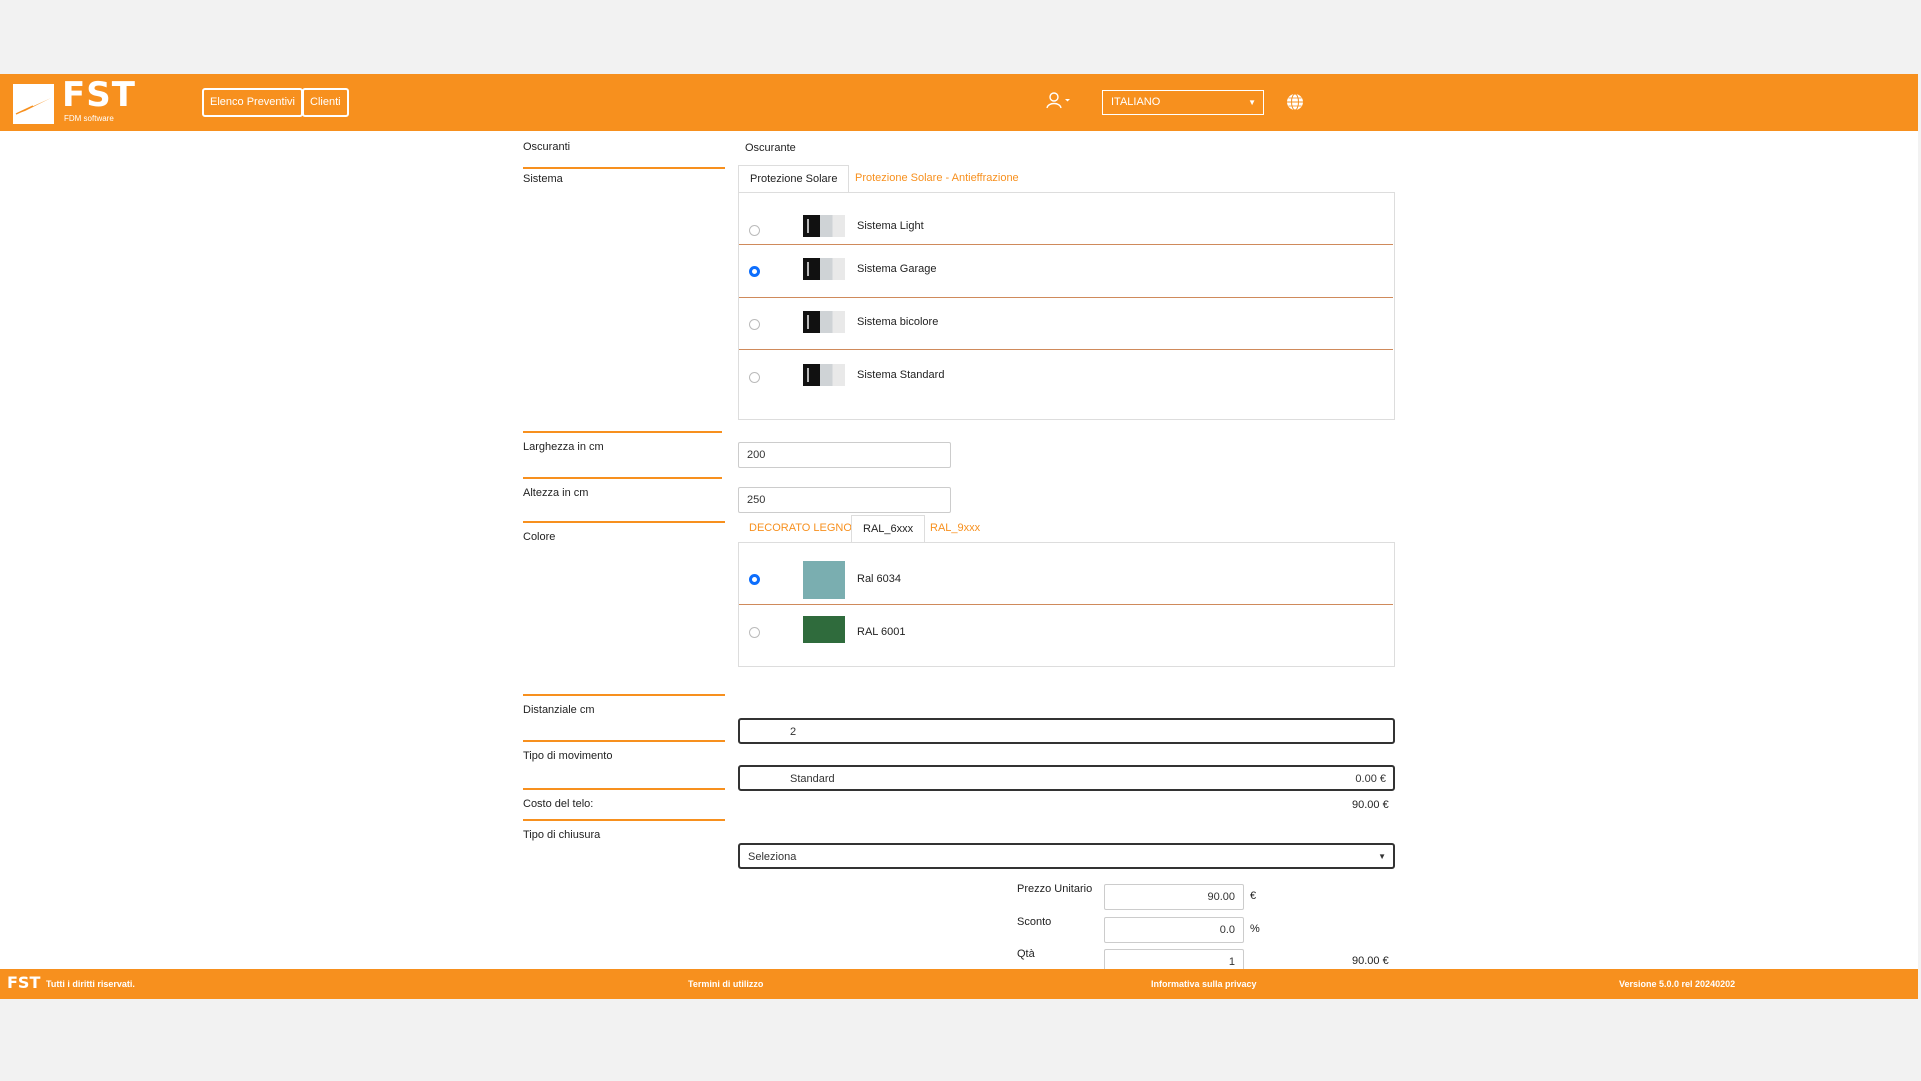  I want to click on footer-terms-link: Termini di utilizzo, so click(725, 984).